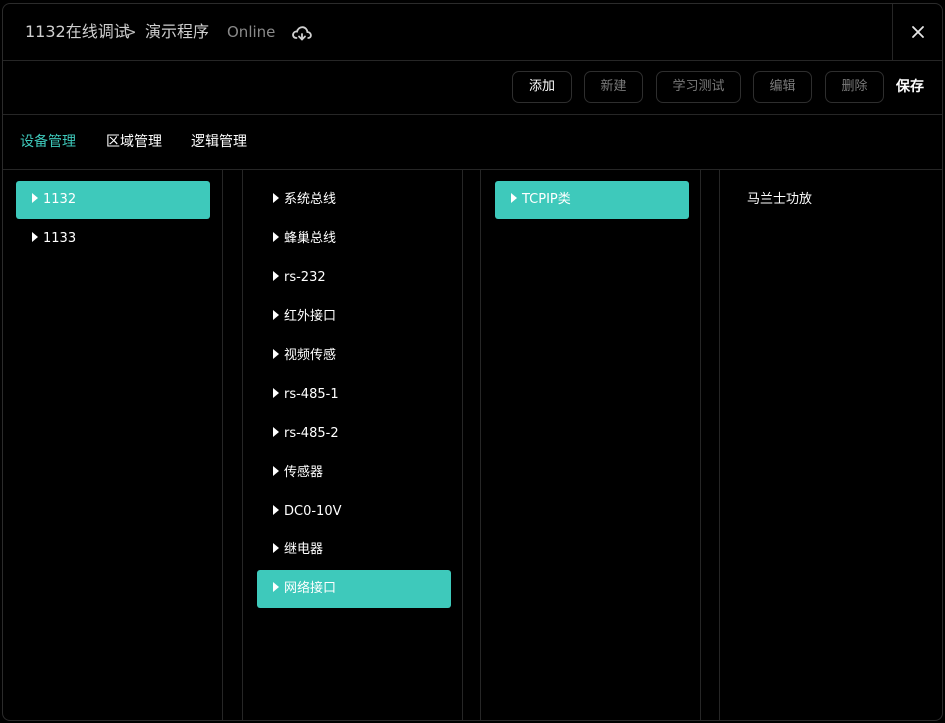  Describe the element at coordinates (472, 88) in the screenshot. I see `toolbar: 添加 新建 学习测试 编辑 删除 保存` at that location.